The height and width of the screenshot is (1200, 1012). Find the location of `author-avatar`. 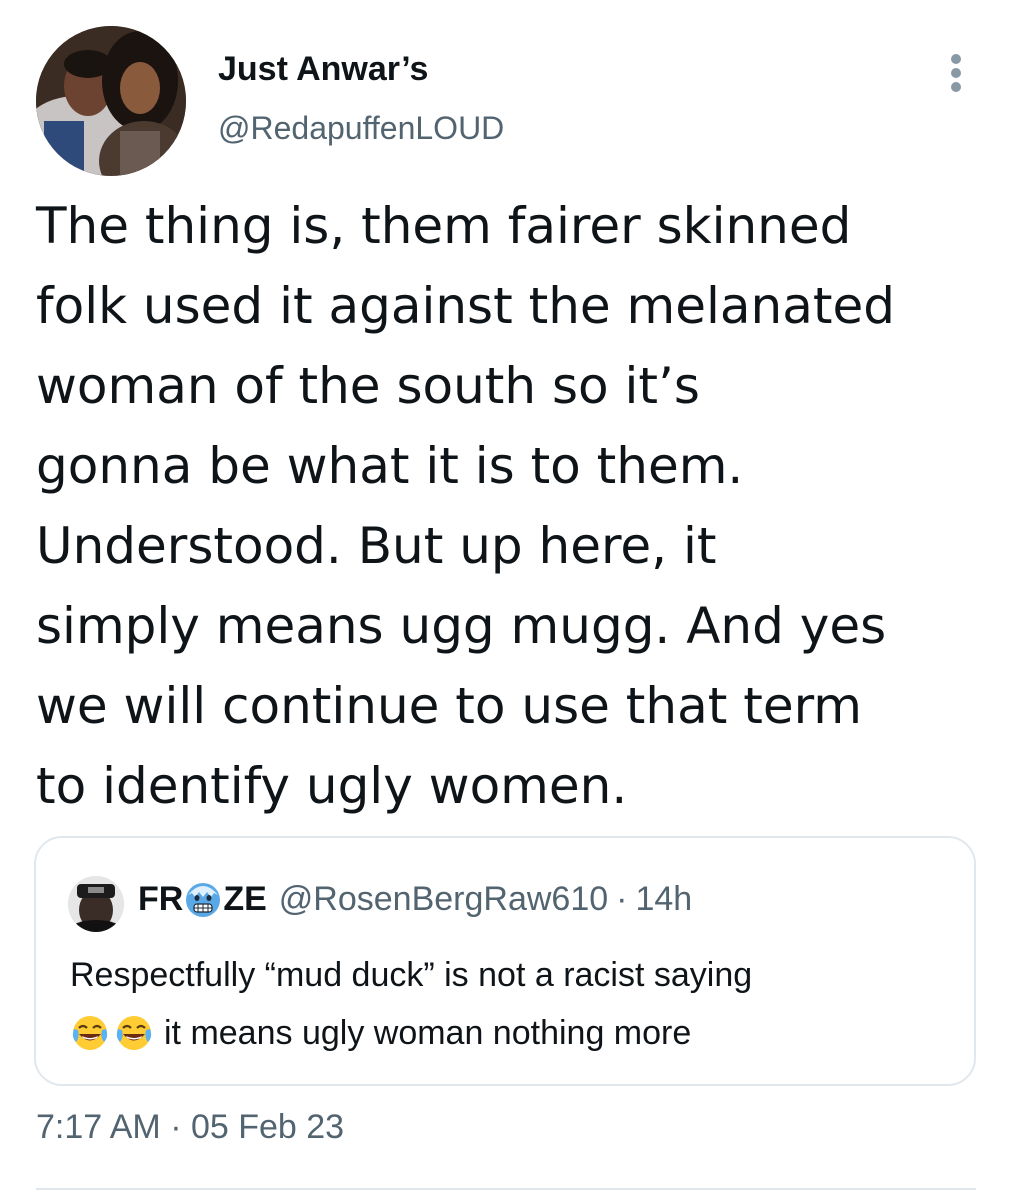

author-avatar is located at coordinates (111, 101).